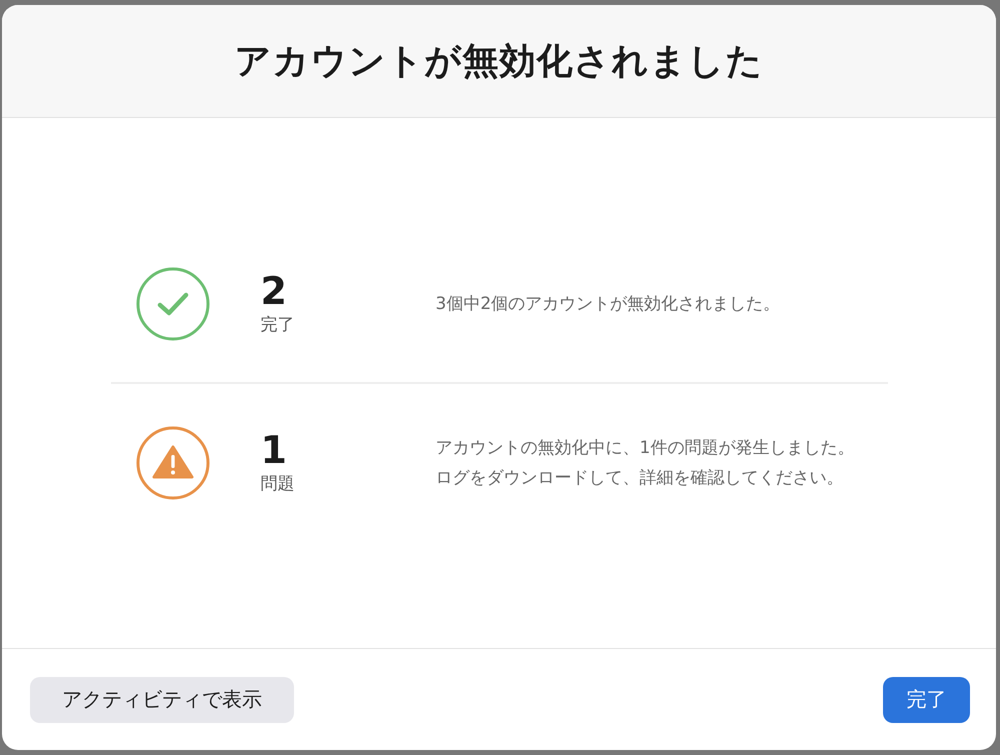 This screenshot has width=1000, height=755. Describe the element at coordinates (173, 463) in the screenshot. I see `warning-circle-icon` at that location.